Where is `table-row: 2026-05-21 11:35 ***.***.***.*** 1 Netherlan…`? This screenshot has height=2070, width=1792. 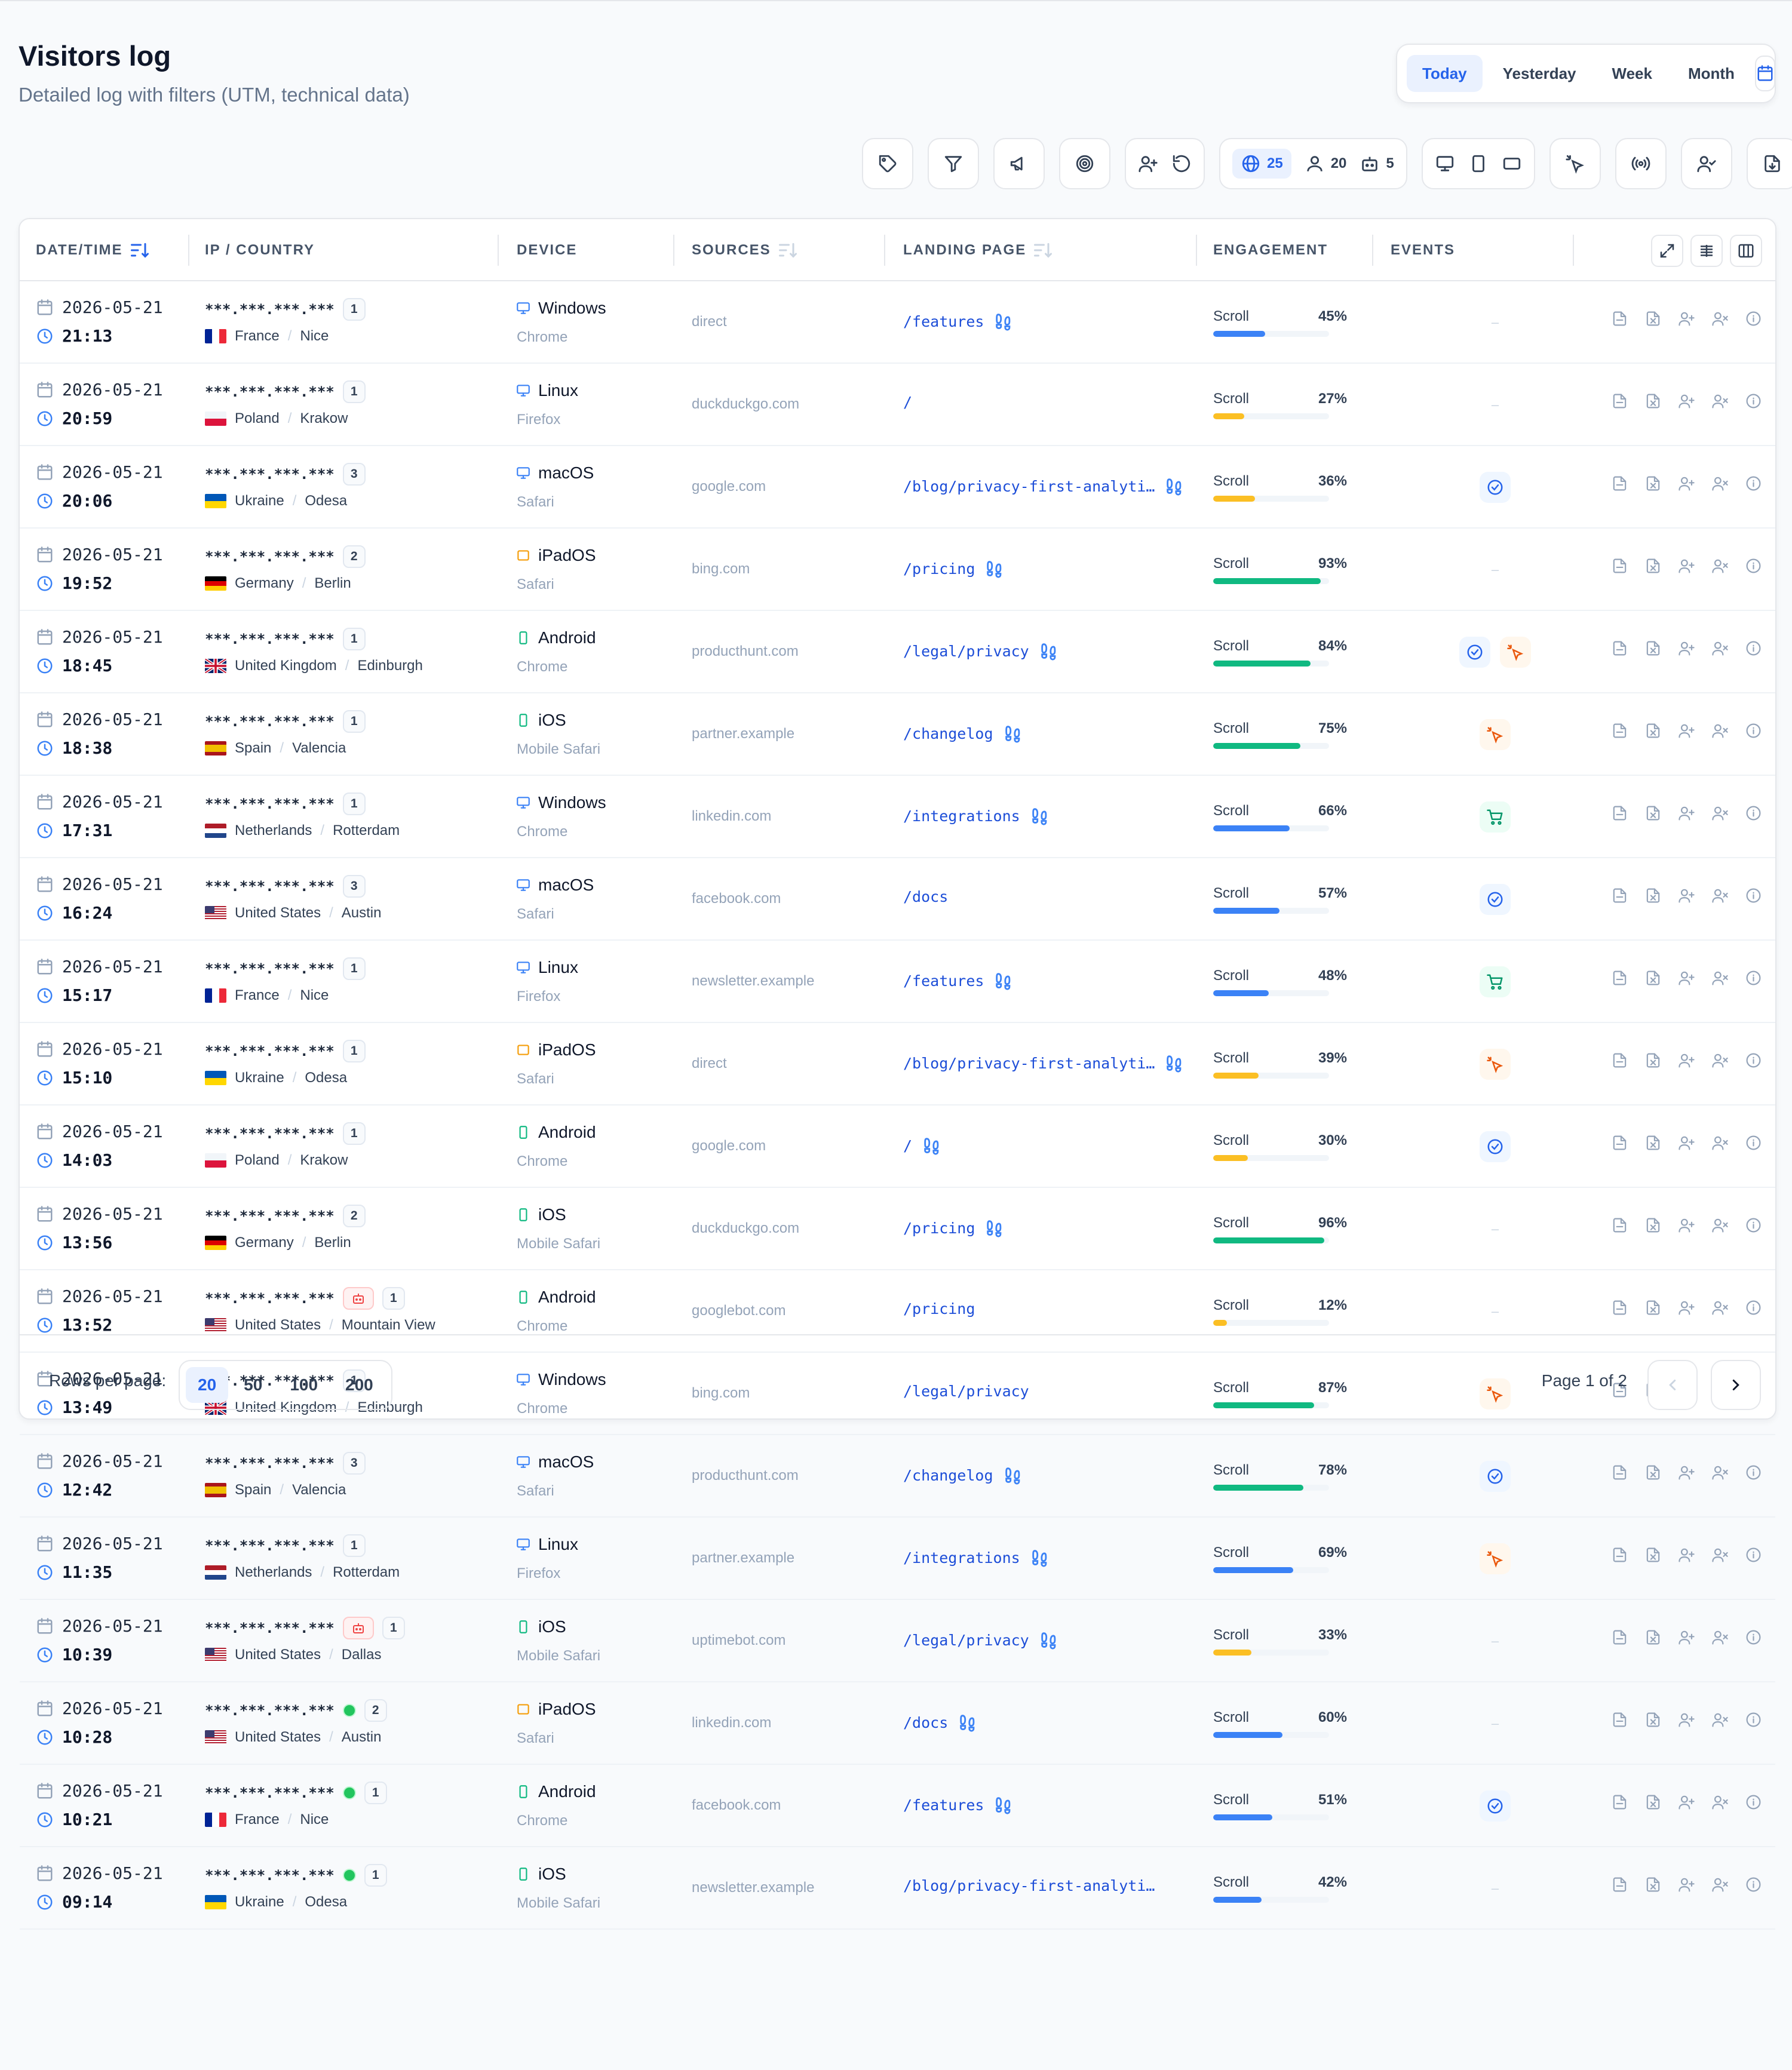
table-row: 2026-05-21 11:35 ***.***.***.*** 1 Netherlan… is located at coordinates (897, 1559).